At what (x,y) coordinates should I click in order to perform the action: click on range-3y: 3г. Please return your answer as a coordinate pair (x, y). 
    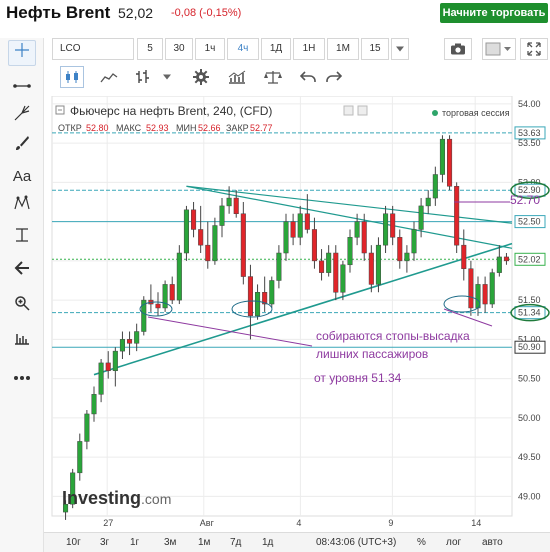
    Looking at the image, I should click on (104, 542).